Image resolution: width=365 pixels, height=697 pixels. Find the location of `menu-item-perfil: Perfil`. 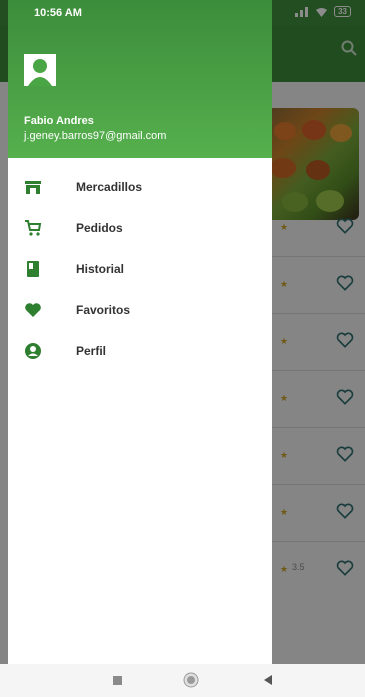

menu-item-perfil: Perfil is located at coordinates (140, 350).